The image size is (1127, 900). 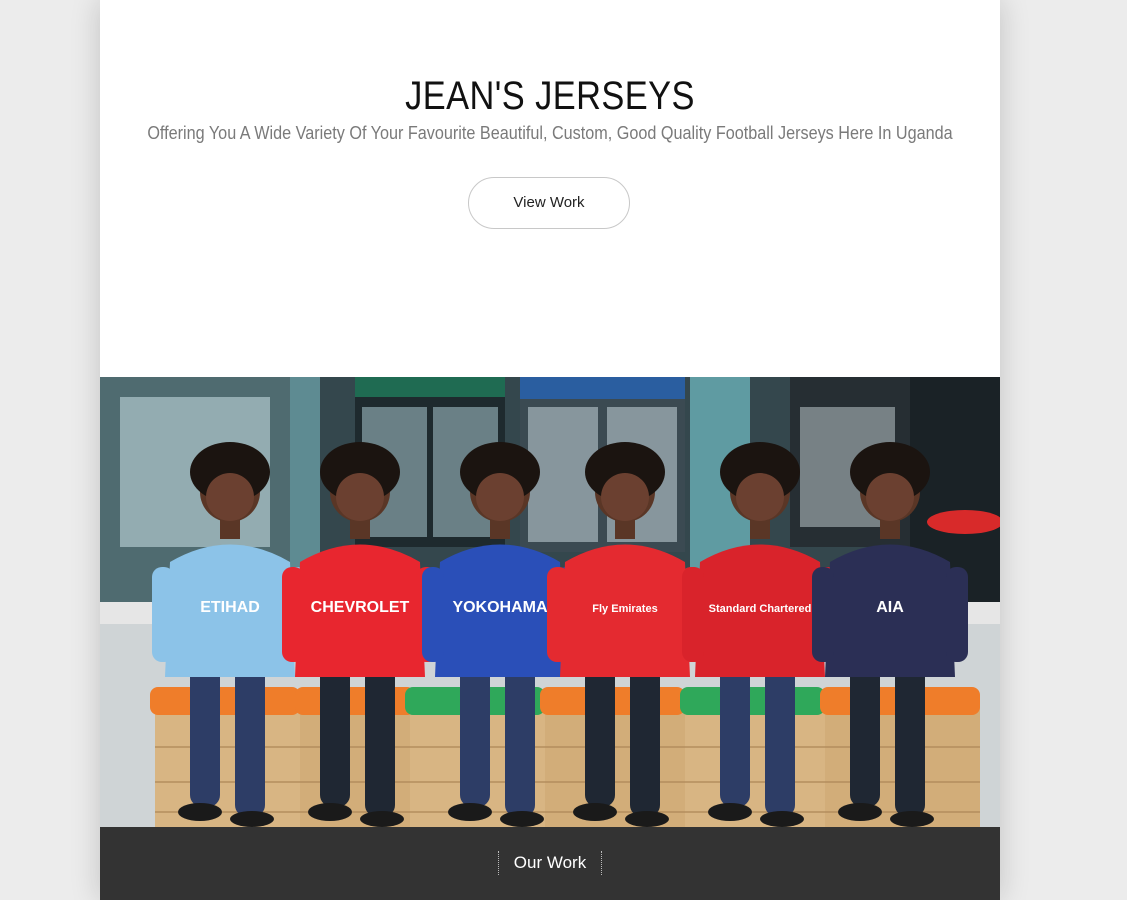 What do you see at coordinates (549, 203) in the screenshot?
I see `view-work-button: View Work` at bounding box center [549, 203].